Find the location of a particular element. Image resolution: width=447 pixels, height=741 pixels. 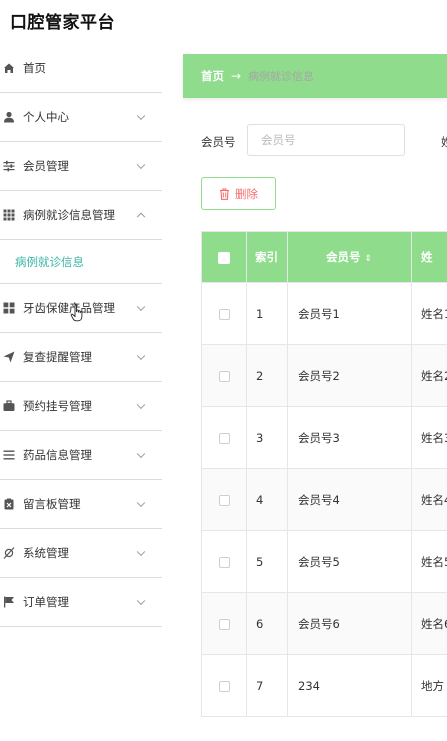

sidebar-item-order-management: 订单管理 is located at coordinates (81, 602).